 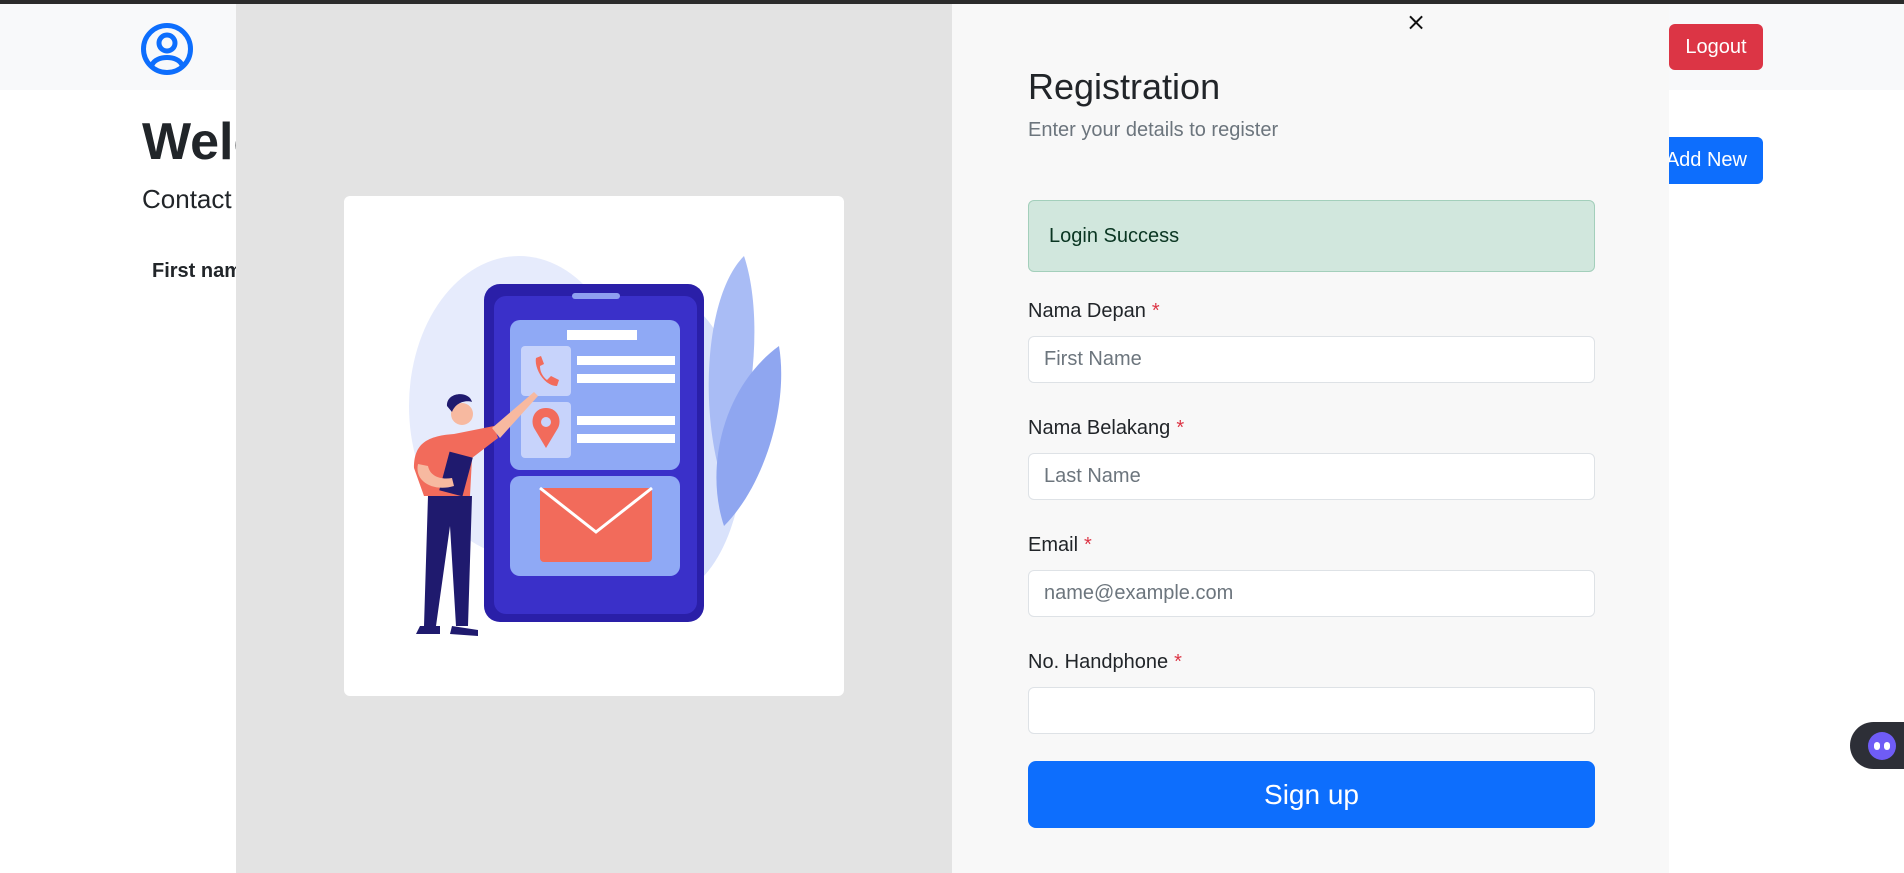 I want to click on user-circle-icon, so click(x=167, y=49).